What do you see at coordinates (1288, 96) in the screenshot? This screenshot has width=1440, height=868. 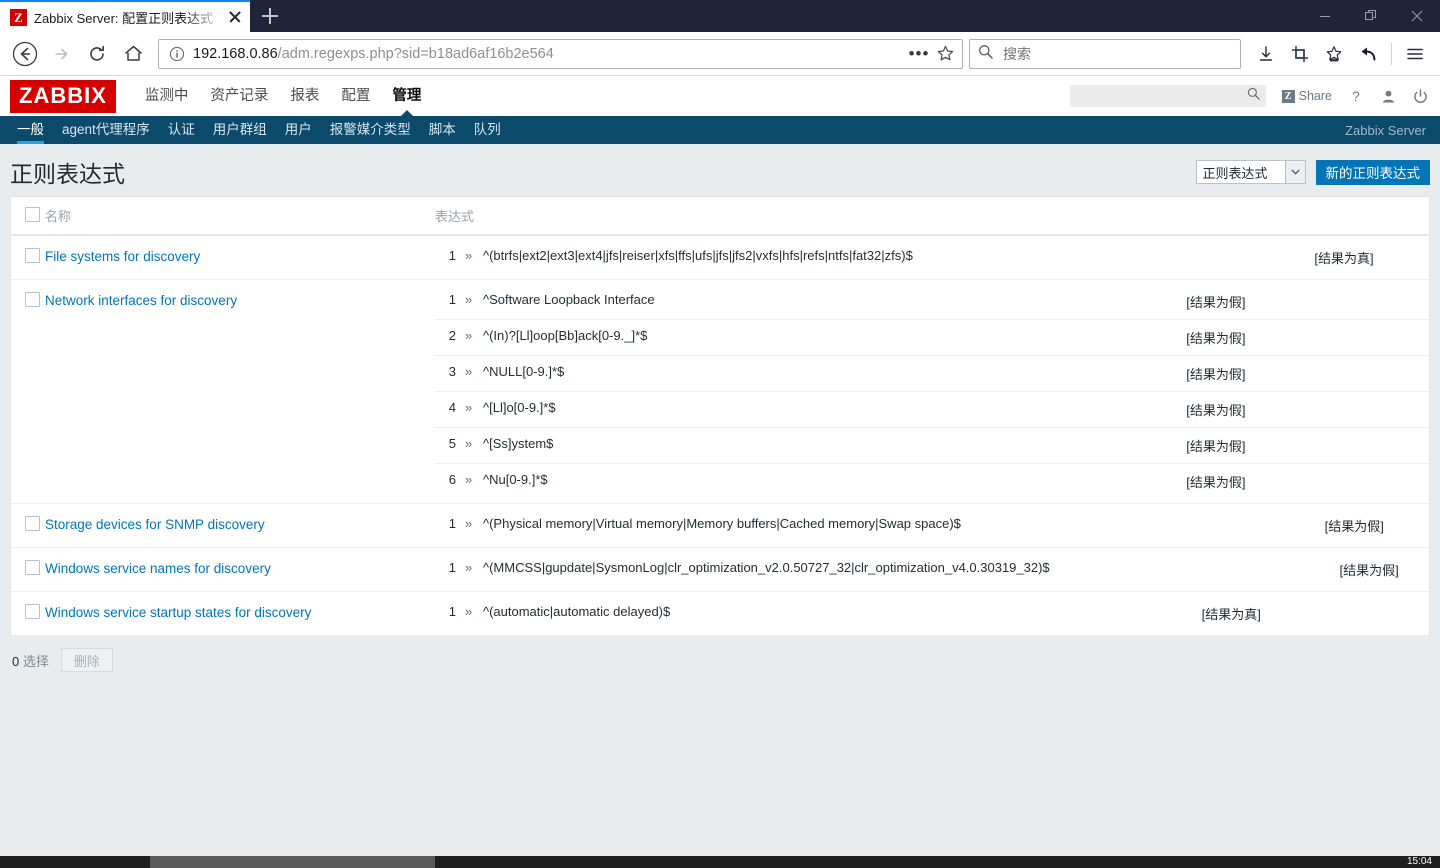 I see `share-z-icon: Z` at bounding box center [1288, 96].